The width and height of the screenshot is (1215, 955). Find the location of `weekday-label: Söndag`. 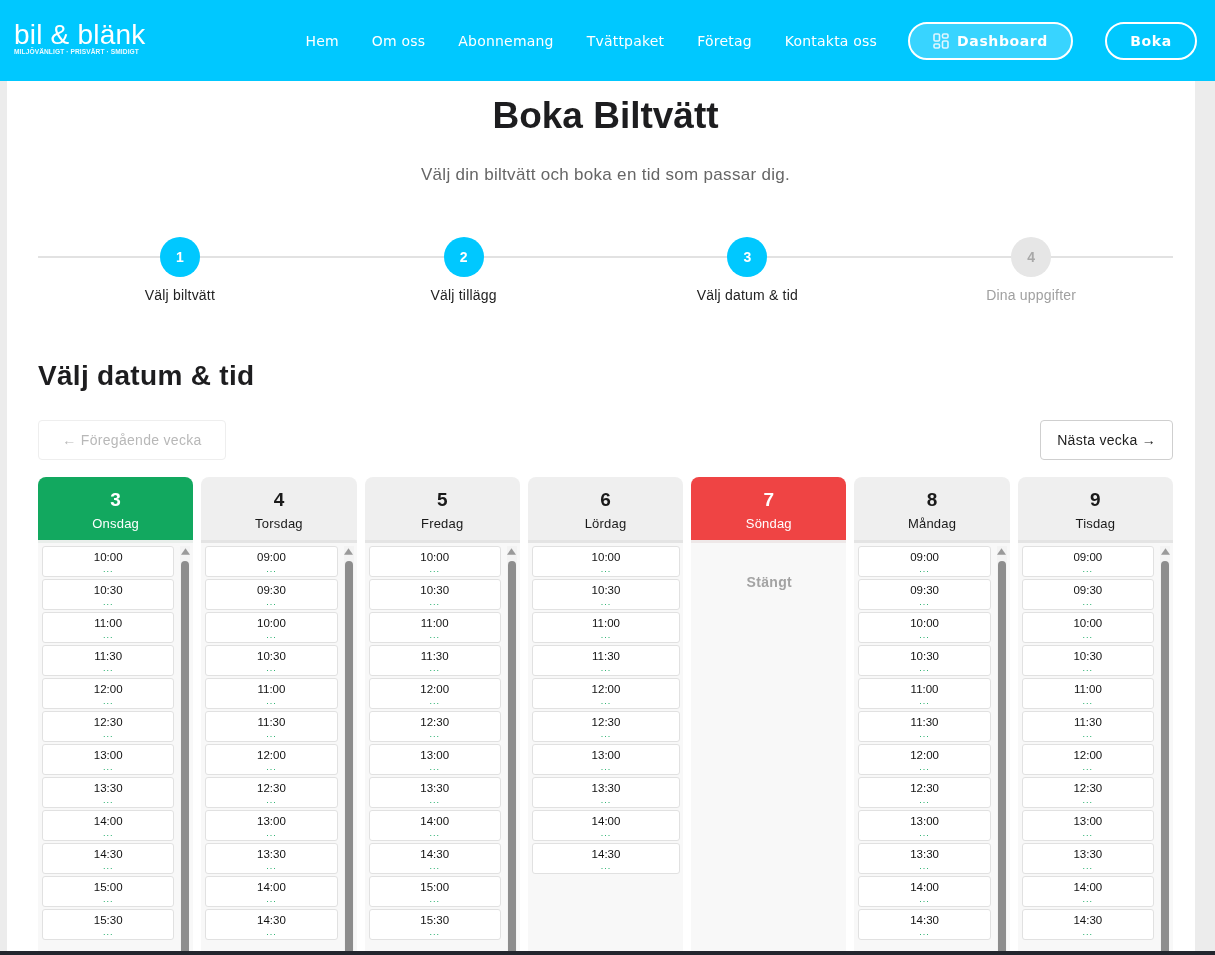

weekday-label: Söndag is located at coordinates (768, 524).